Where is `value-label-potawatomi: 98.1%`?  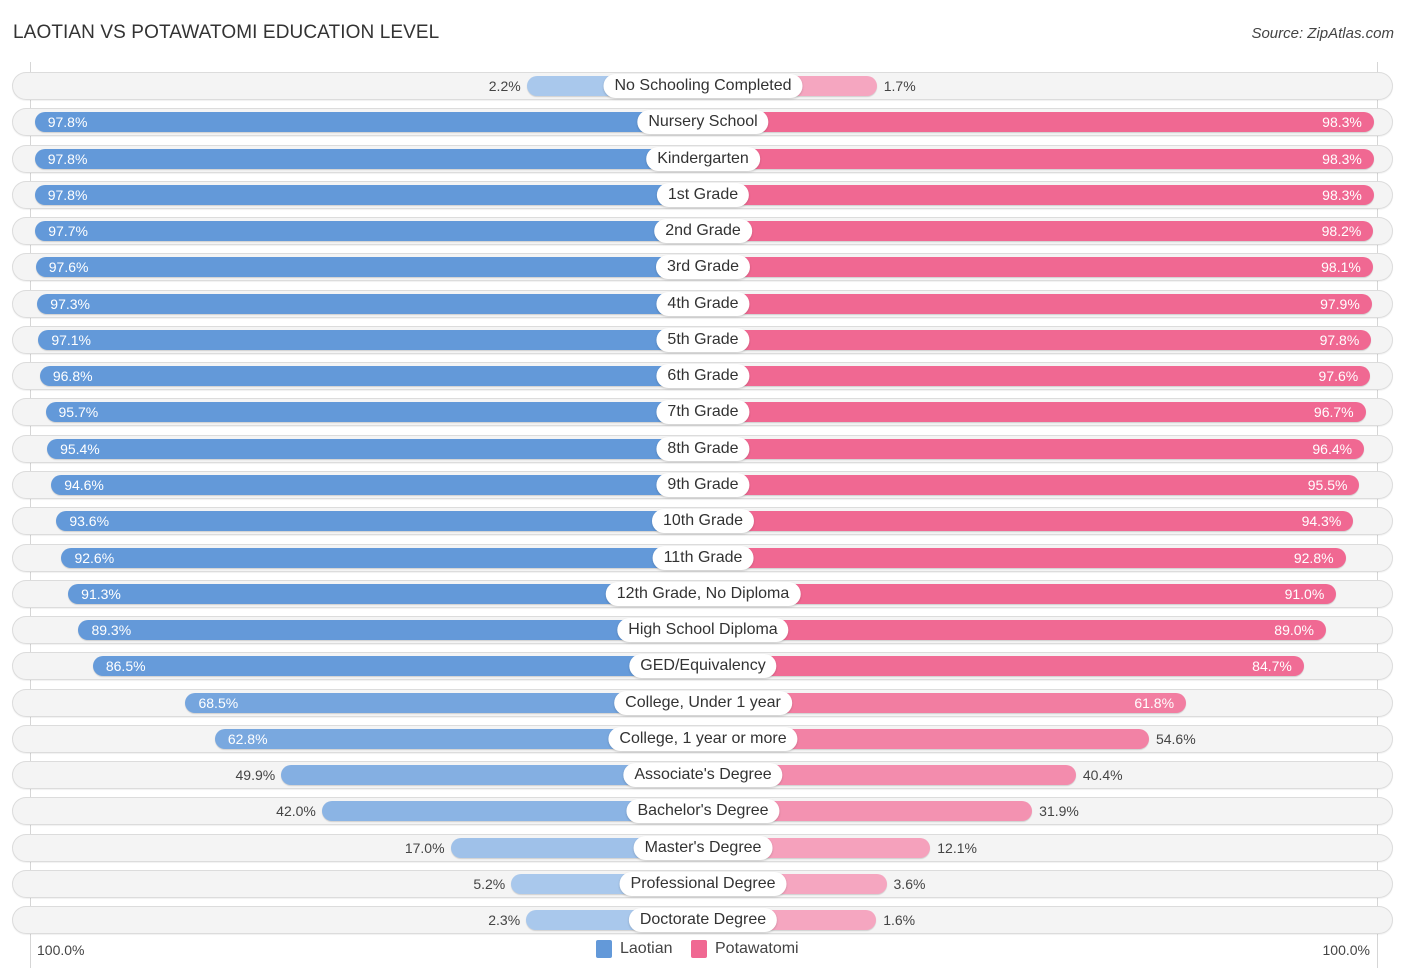
value-label-potawatomi: 98.1% is located at coordinates (1341, 267).